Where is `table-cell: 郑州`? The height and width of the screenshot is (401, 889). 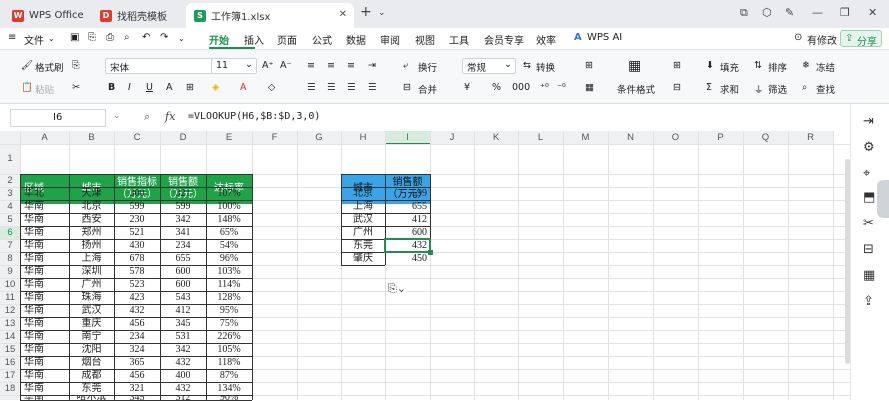
table-cell: 郑州 is located at coordinates (91, 232).